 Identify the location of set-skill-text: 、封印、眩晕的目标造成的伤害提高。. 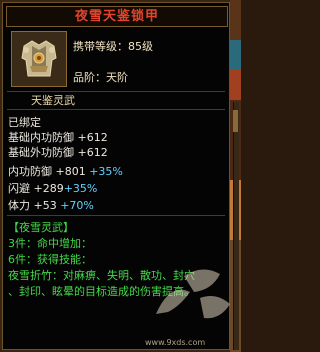
(101, 291).